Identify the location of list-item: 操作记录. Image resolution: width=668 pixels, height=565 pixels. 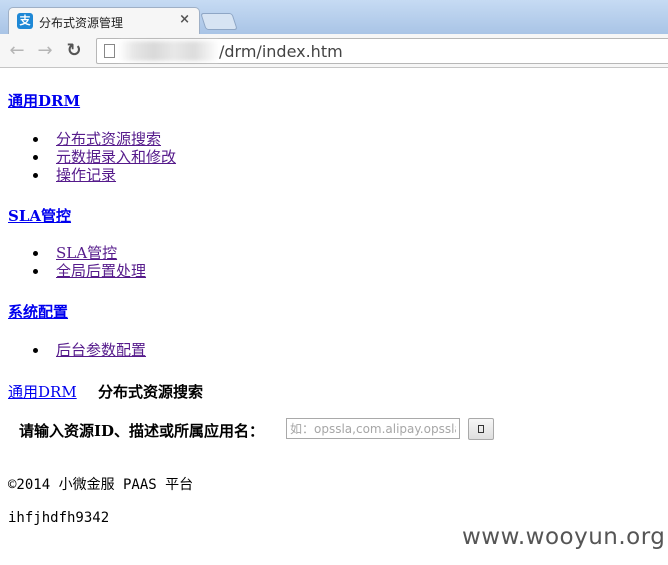
(88, 175).